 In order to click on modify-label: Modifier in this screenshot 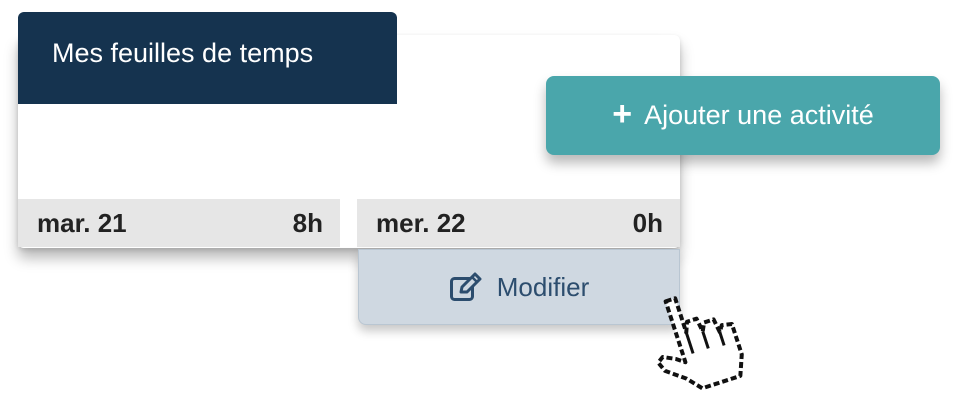, I will do `click(543, 286)`.